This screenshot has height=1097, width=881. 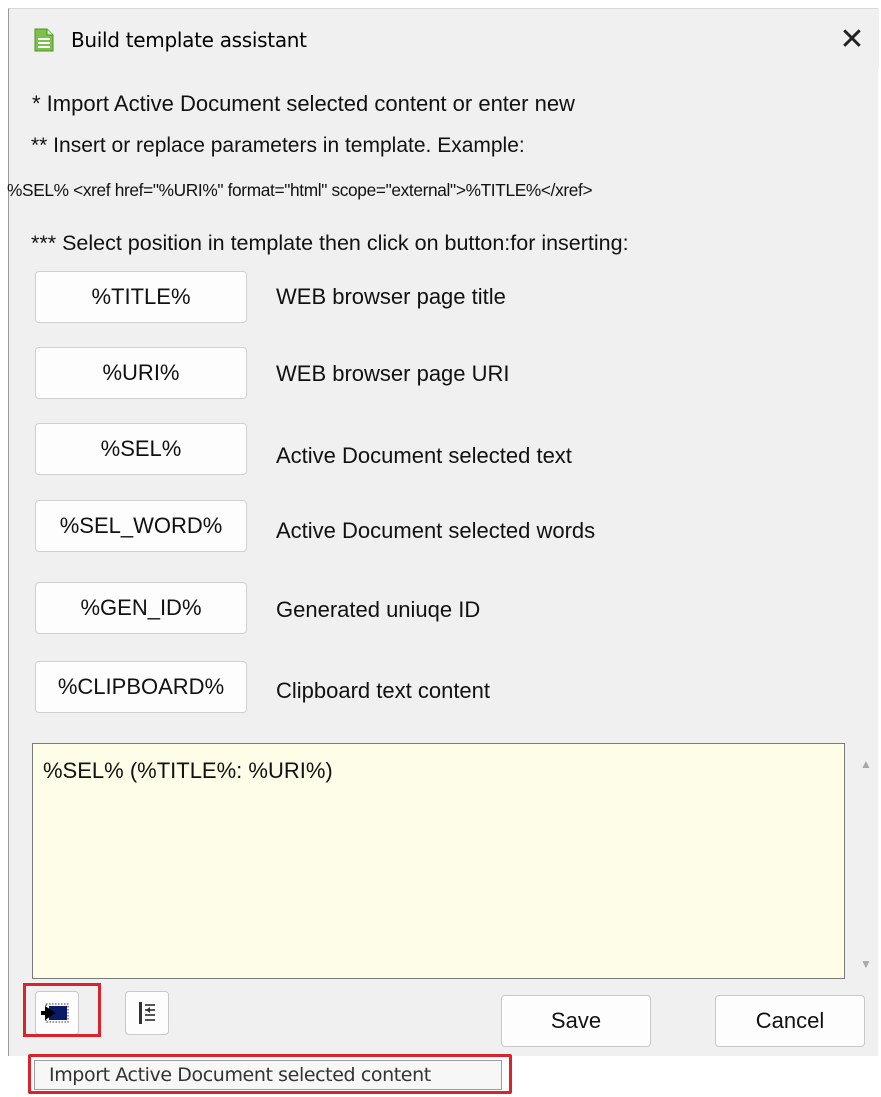 I want to click on close-button: ✕, so click(x=852, y=40).